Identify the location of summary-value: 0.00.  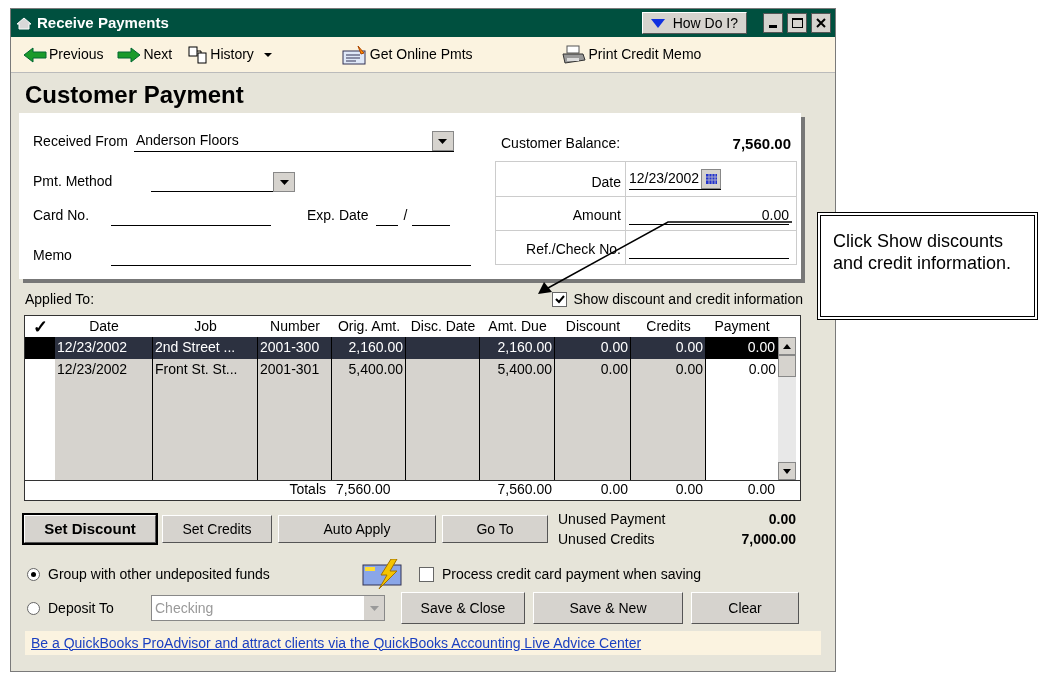
(782, 519).